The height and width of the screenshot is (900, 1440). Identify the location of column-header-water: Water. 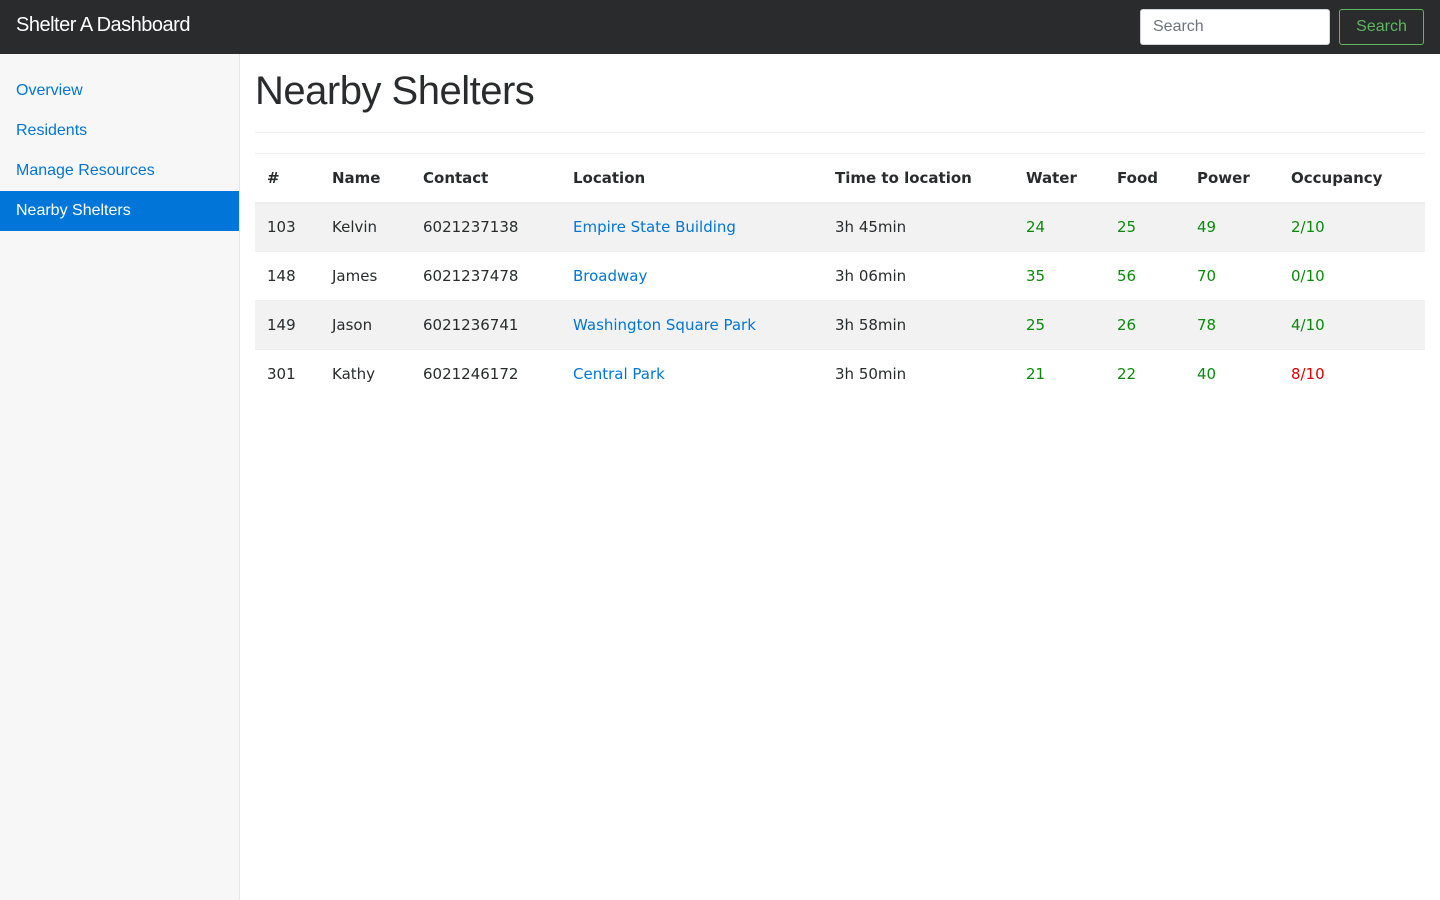
(1059, 178).